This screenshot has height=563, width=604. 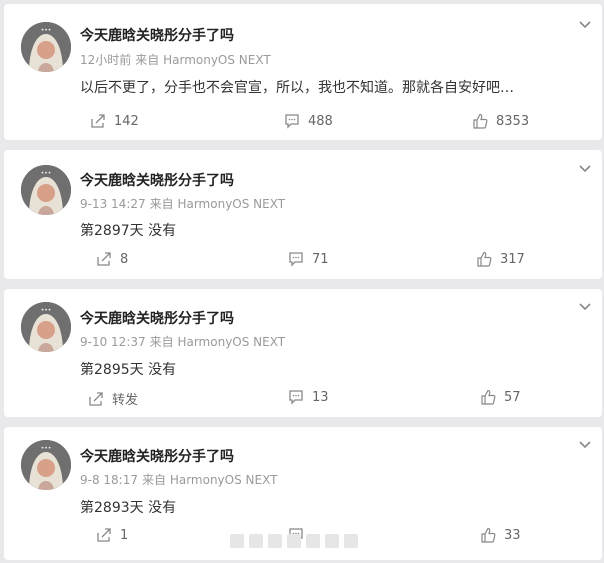 What do you see at coordinates (320, 397) in the screenshot?
I see `comment-count: 13` at bounding box center [320, 397].